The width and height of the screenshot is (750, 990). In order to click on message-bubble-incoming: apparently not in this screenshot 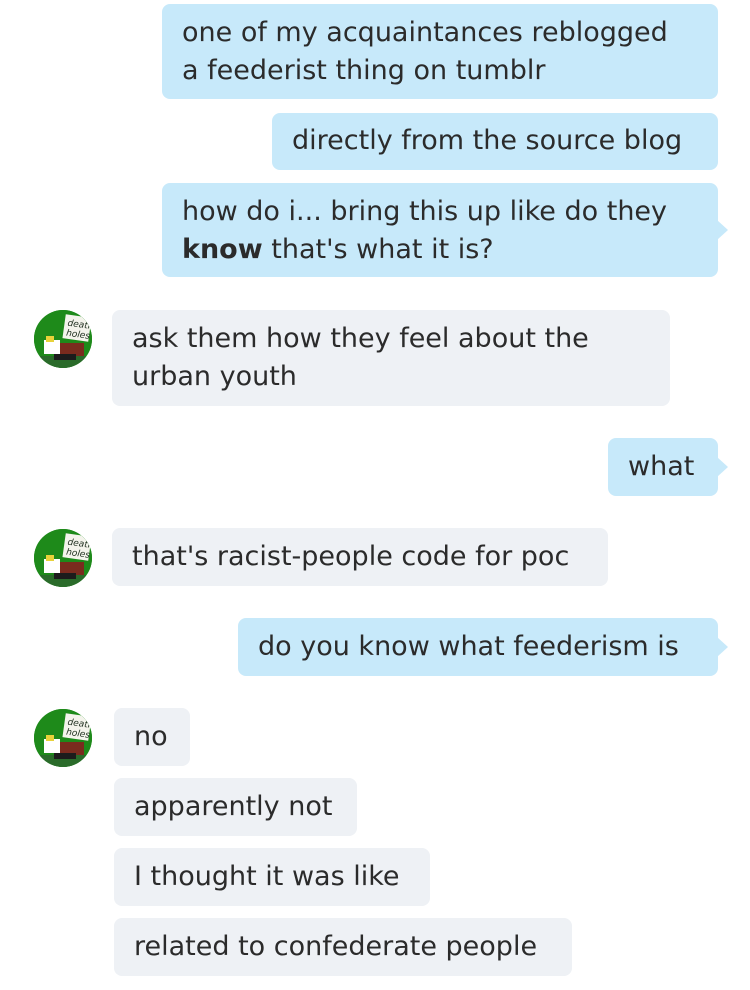, I will do `click(235, 807)`.